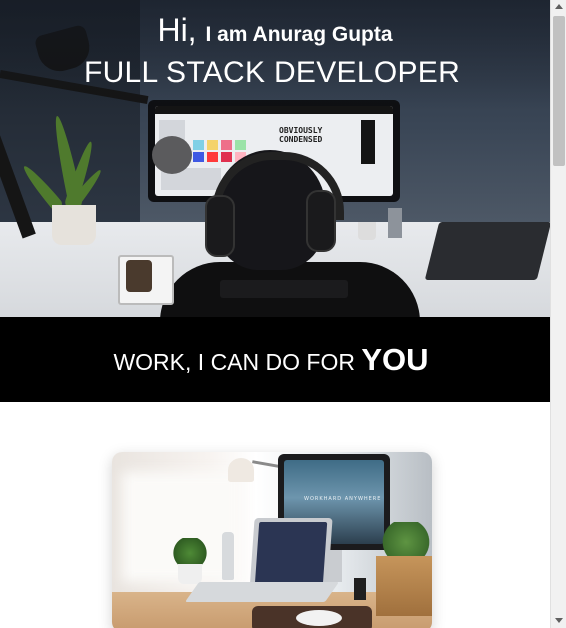  What do you see at coordinates (319, 618) in the screenshot?
I see `mouse` at bounding box center [319, 618].